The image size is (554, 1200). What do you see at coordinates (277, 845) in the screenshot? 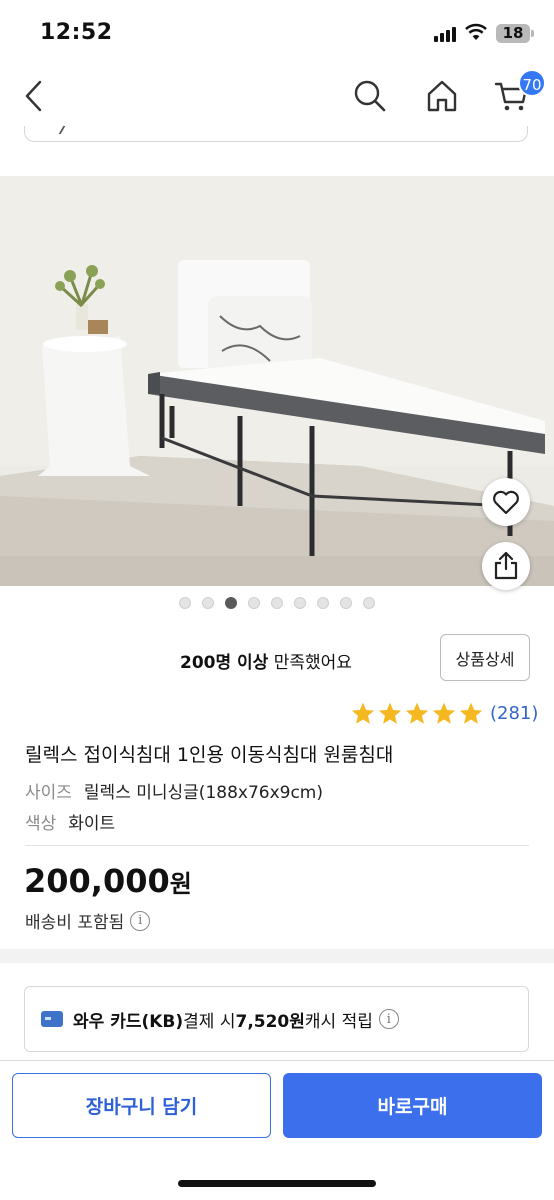
I see `divider` at bounding box center [277, 845].